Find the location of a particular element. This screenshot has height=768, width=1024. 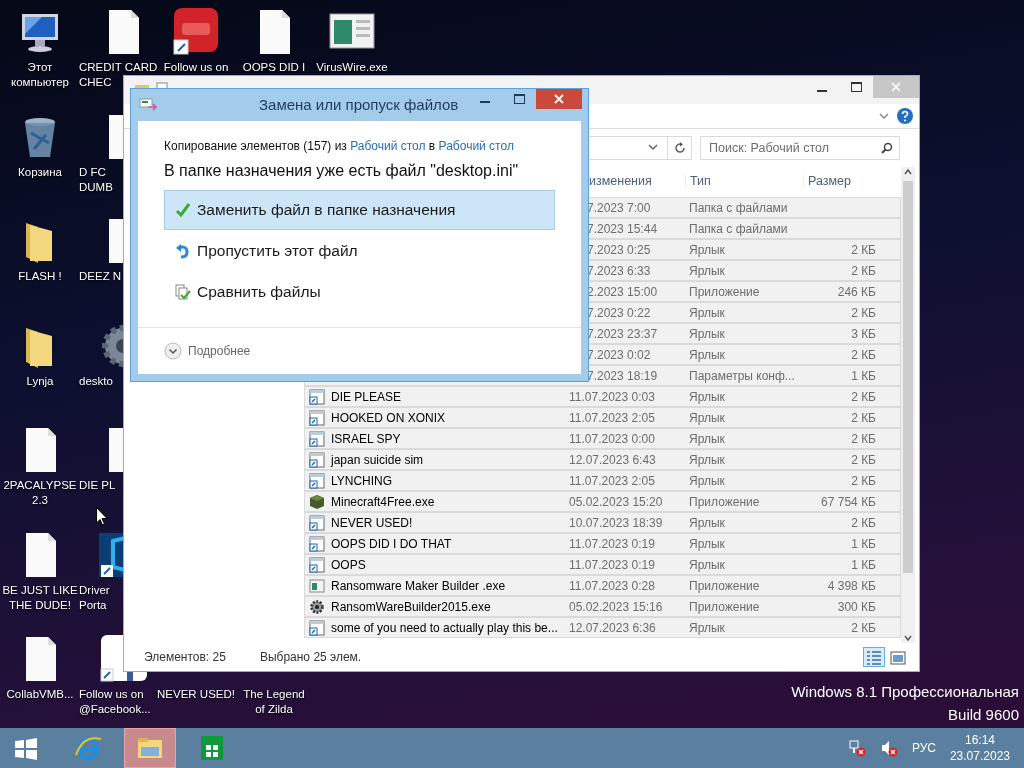

date-cell-text: 11.07.2023 0:28 is located at coordinates (612, 585).